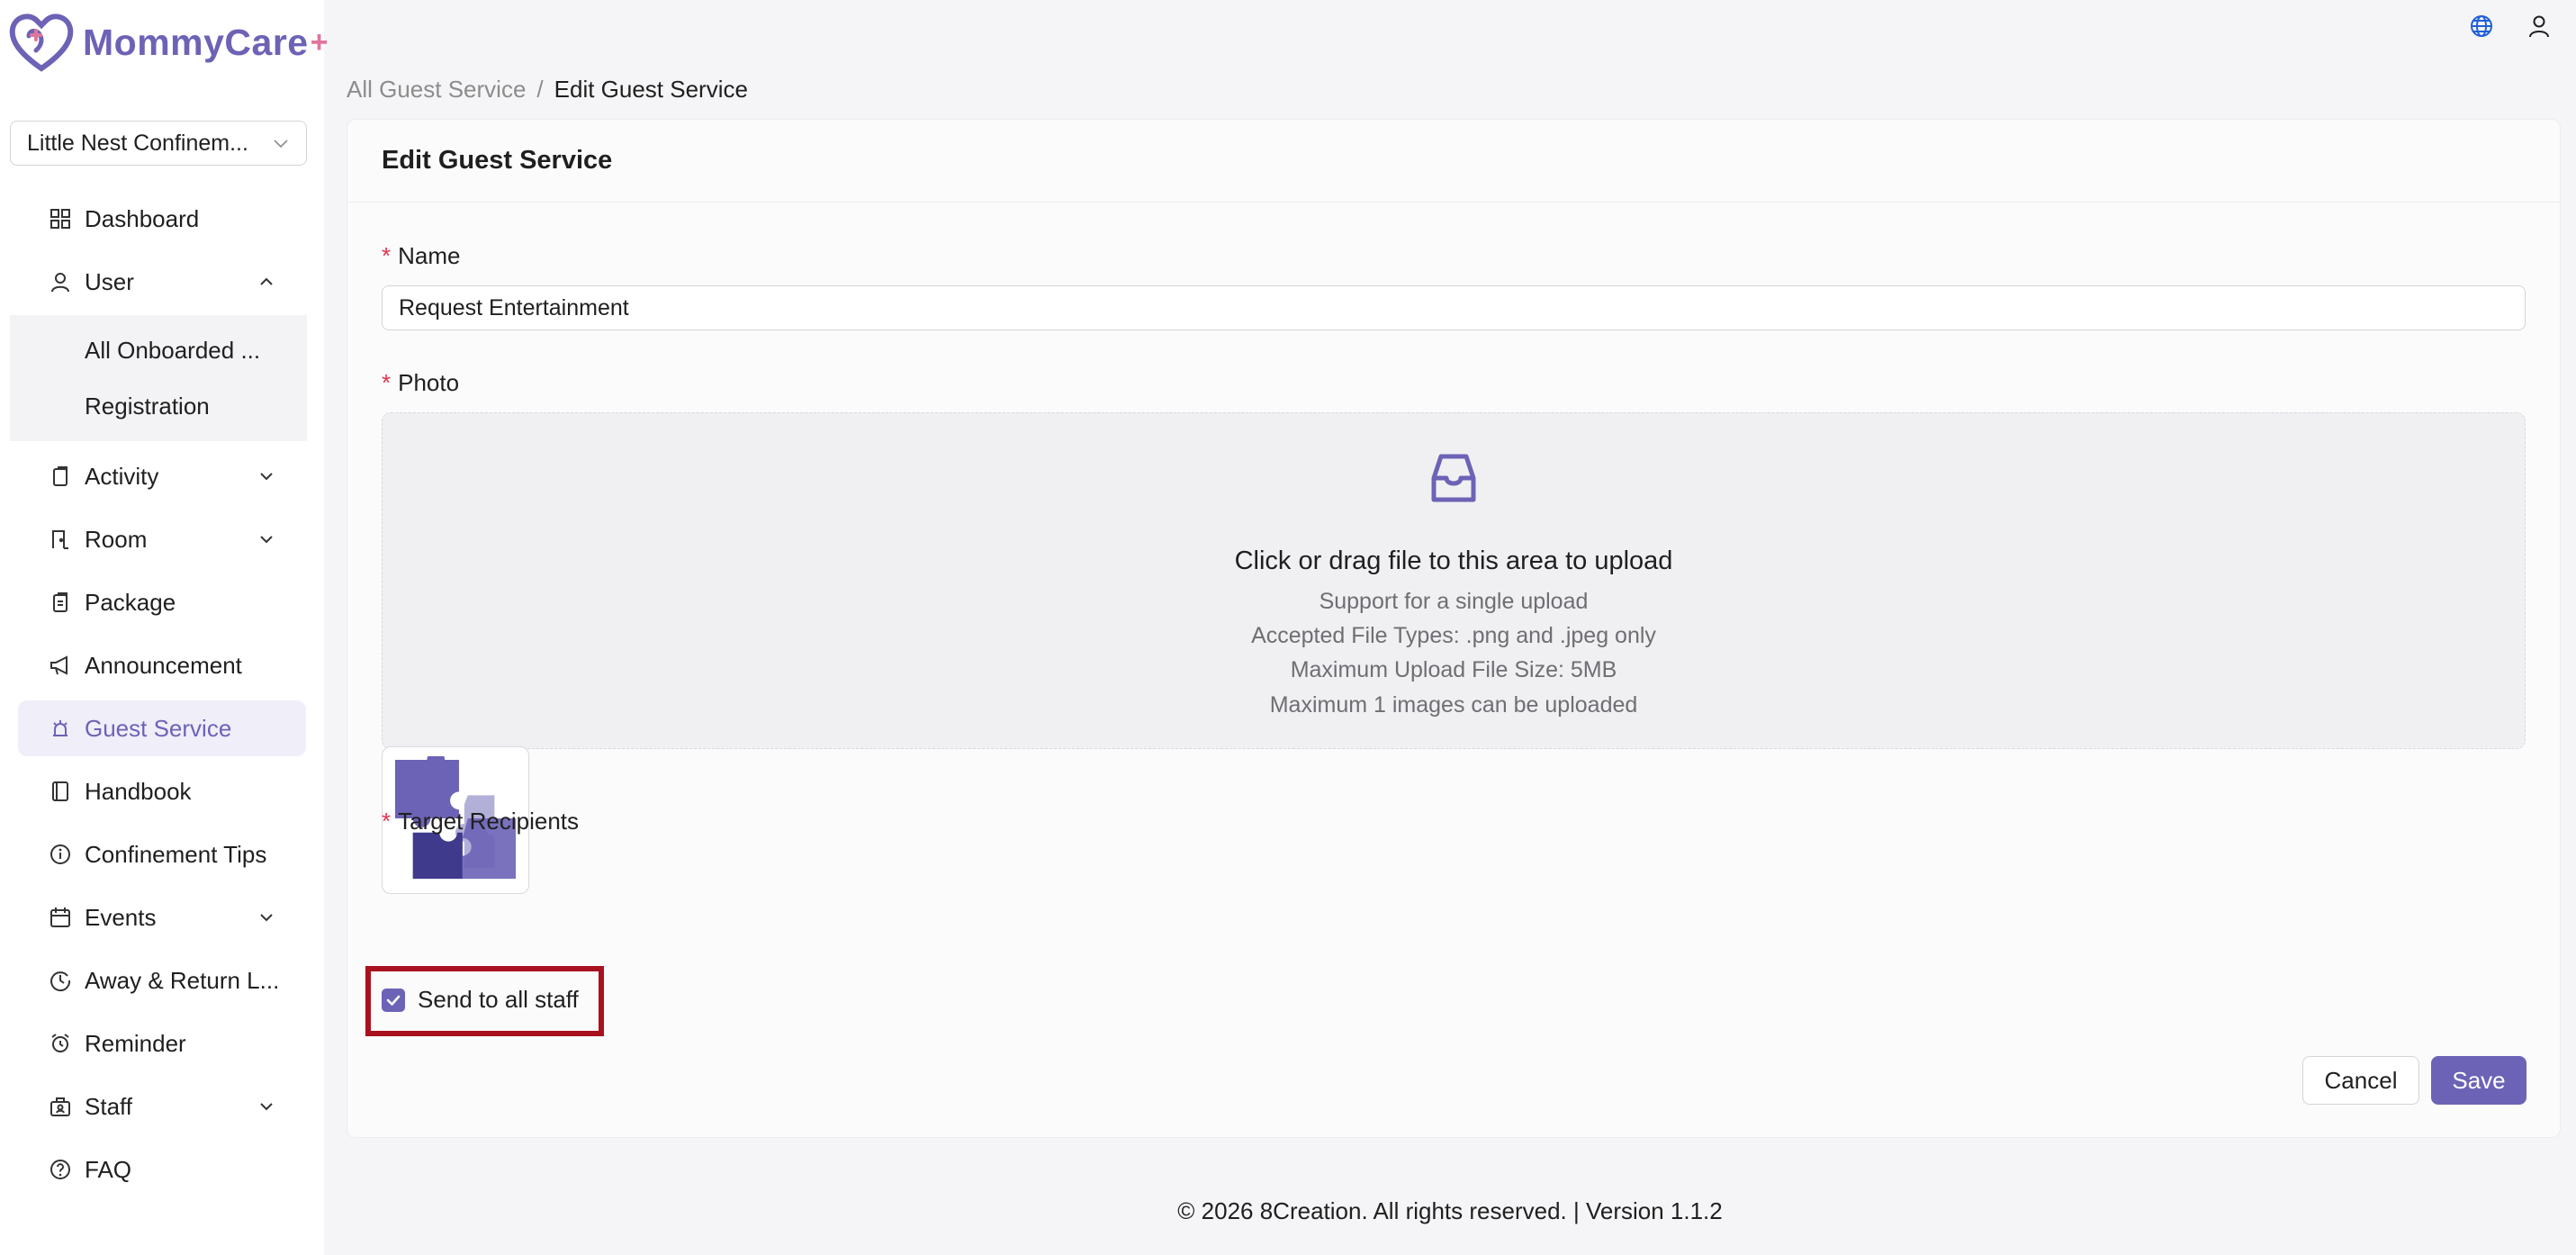  I want to click on breadcrumb-current: Edit Guest Service, so click(651, 89).